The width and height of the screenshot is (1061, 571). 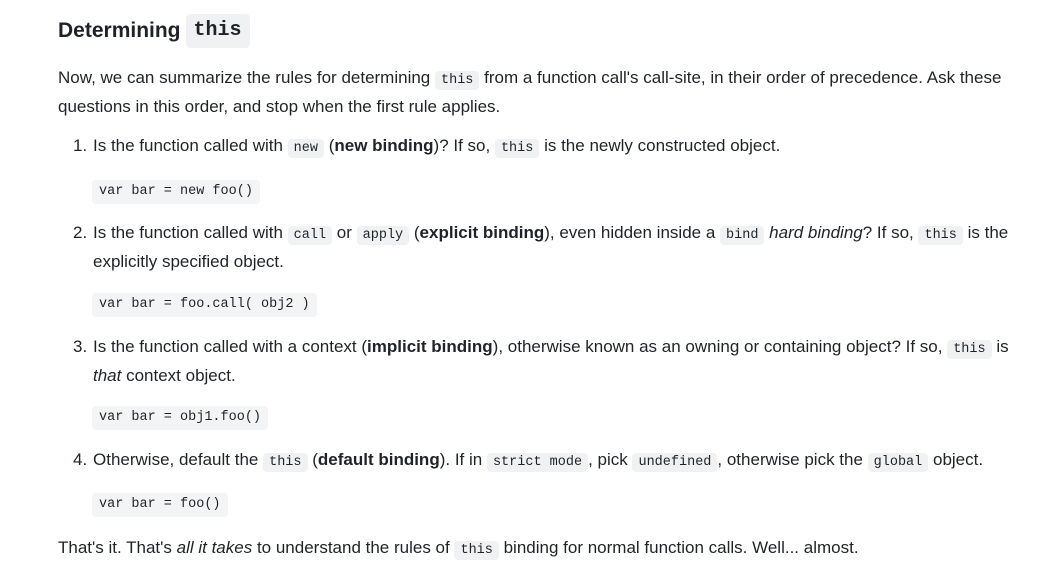 What do you see at coordinates (178, 375) in the screenshot?
I see `rule-text: context object.` at bounding box center [178, 375].